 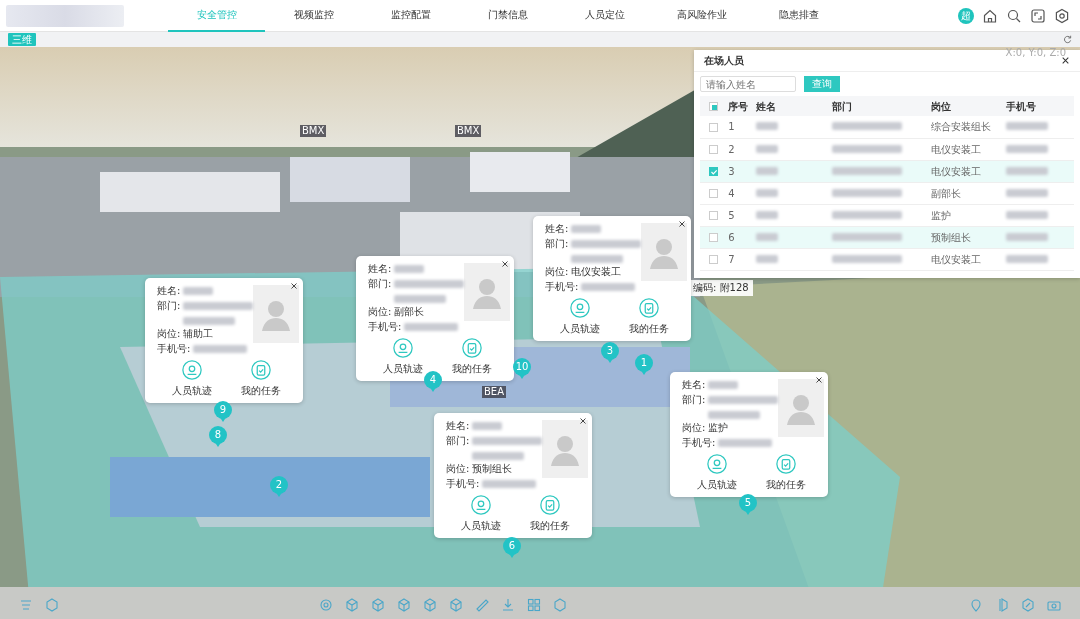 What do you see at coordinates (1065, 60) in the screenshot?
I see `close-icon` at bounding box center [1065, 60].